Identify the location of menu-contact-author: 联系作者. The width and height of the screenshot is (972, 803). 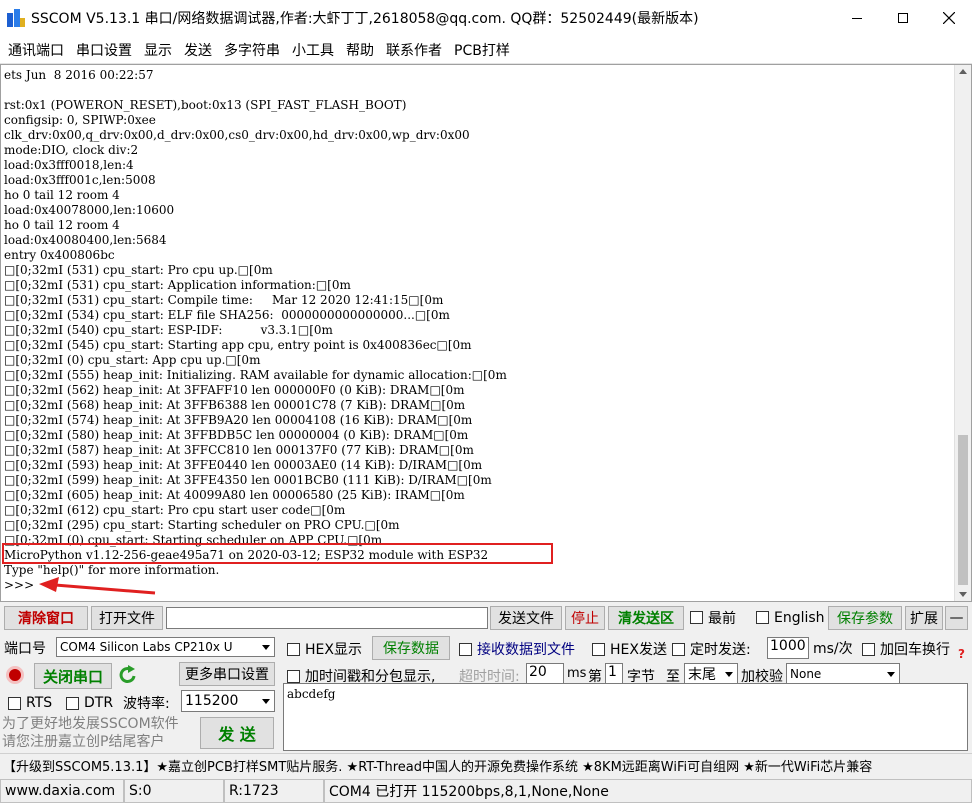
(415, 50).